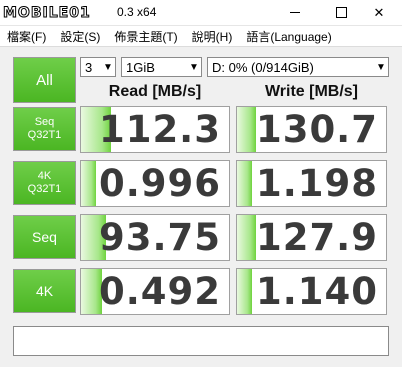 This screenshot has width=402, height=367. Describe the element at coordinates (140, 67) in the screenshot. I see `test-size-value: 1GiB` at that location.